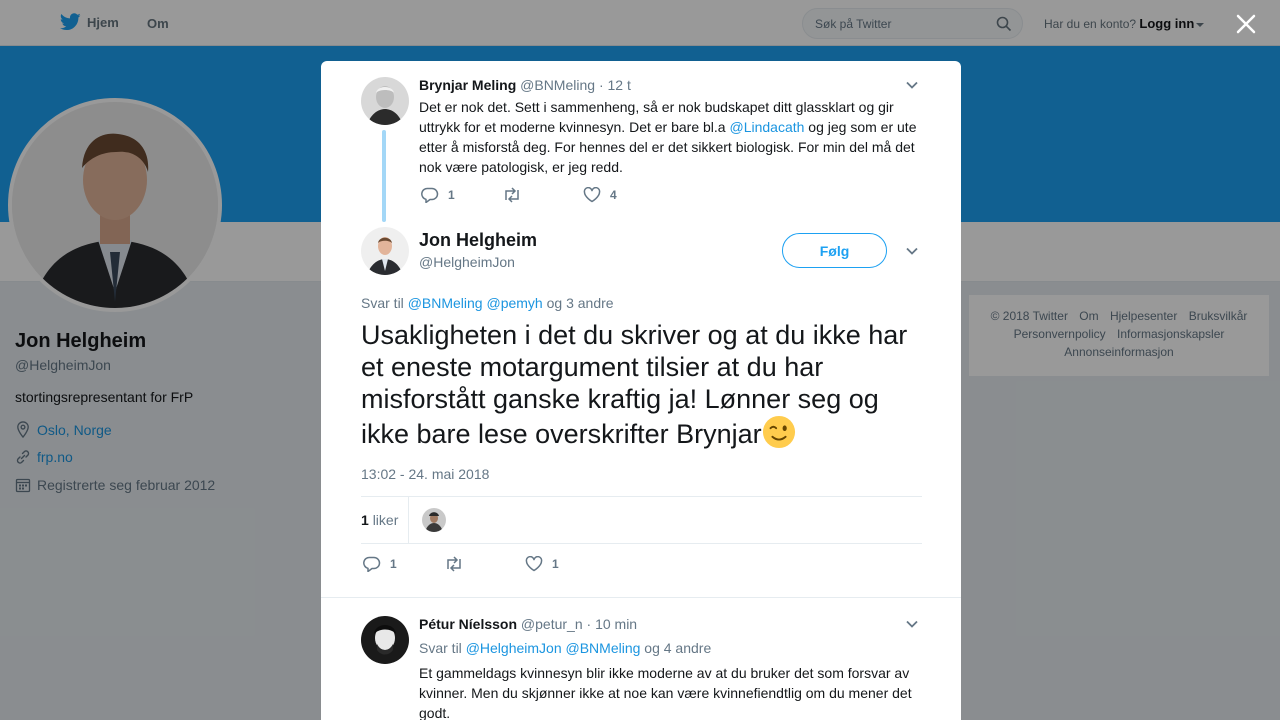 This screenshot has width=1280, height=720. I want to click on avatar-brynjar, so click(385, 101).